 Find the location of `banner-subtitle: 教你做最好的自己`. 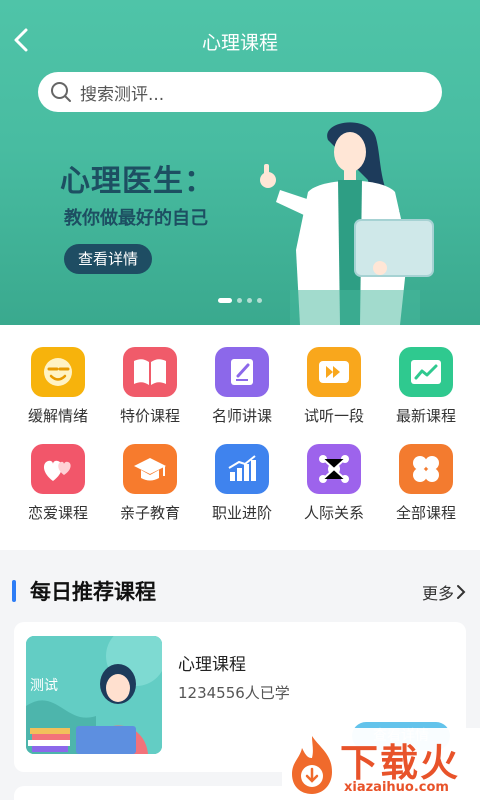

banner-subtitle: 教你做最好的自己 is located at coordinates (136, 218).